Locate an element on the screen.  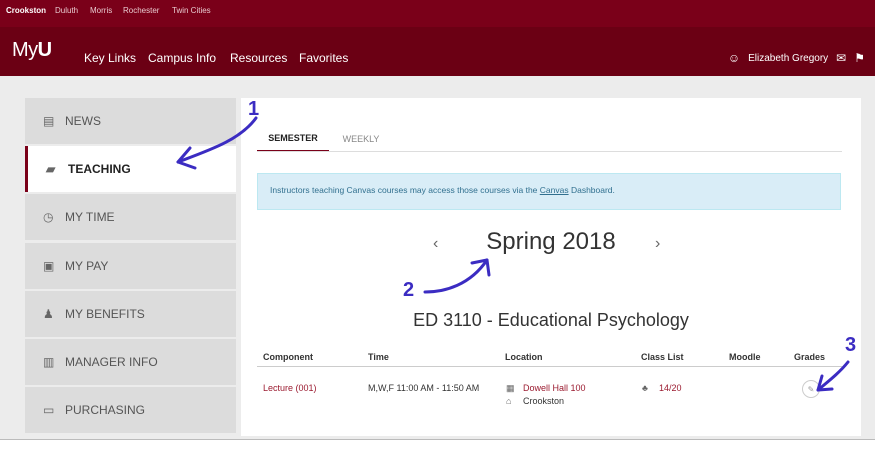
myu-logo: MyU is located at coordinates (32, 50).